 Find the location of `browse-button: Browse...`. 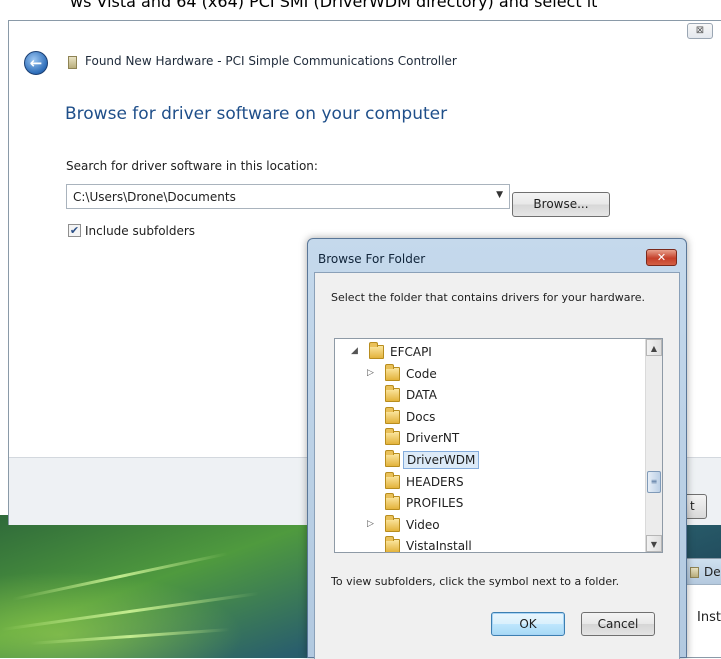

browse-button: Browse... is located at coordinates (561, 204).